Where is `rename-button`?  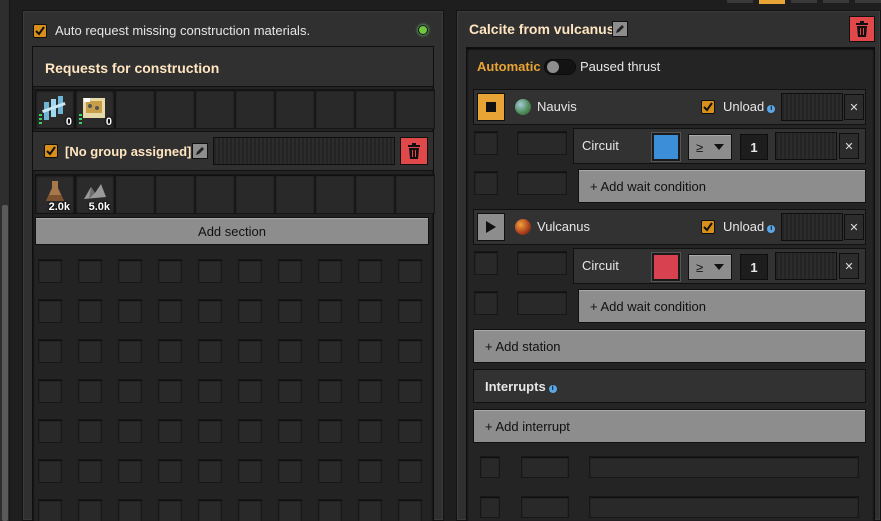 rename-button is located at coordinates (620, 29).